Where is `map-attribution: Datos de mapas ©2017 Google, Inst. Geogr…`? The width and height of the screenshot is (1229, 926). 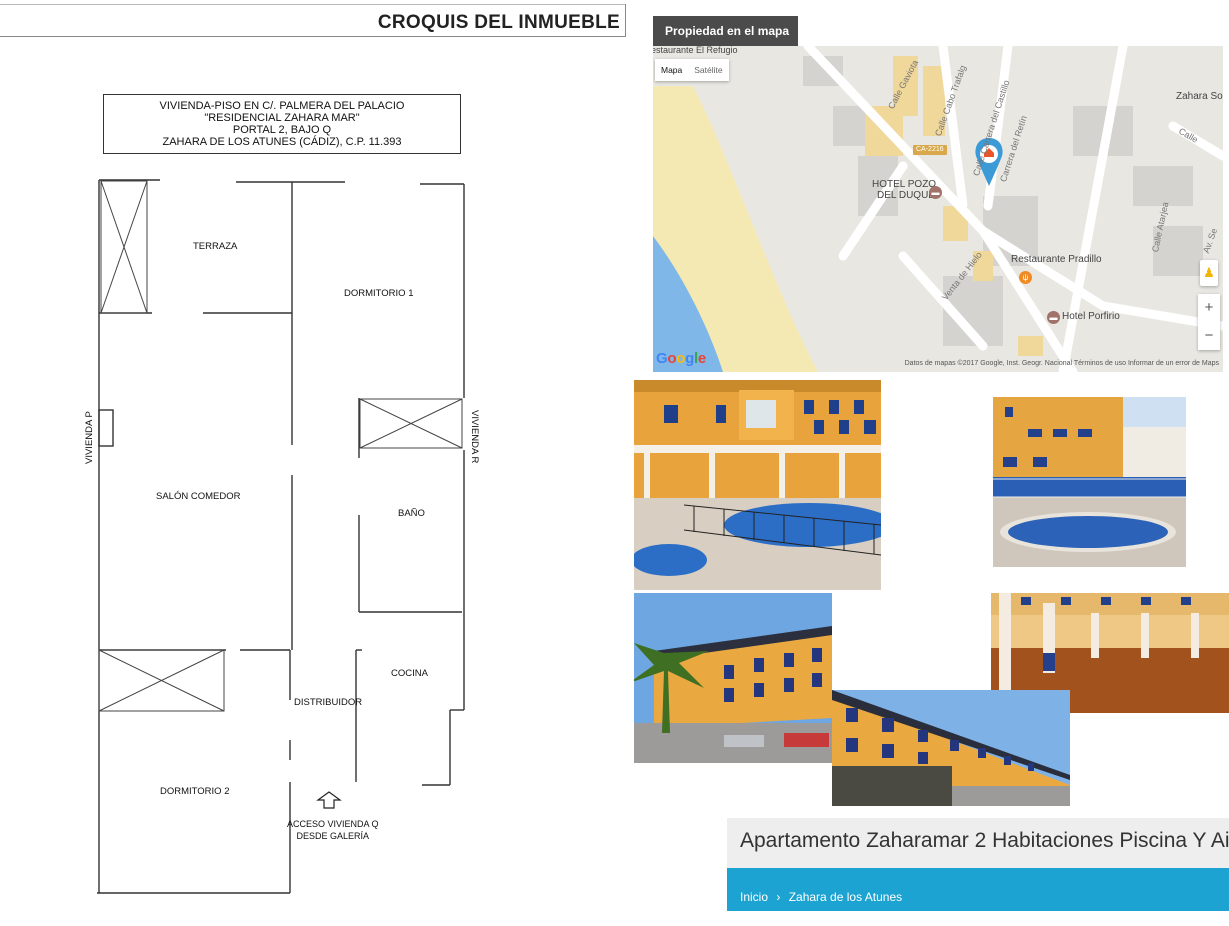
map-attribution: Datos de mapas ©2017 Google, Inst. Geogr… is located at coordinates (1062, 363).